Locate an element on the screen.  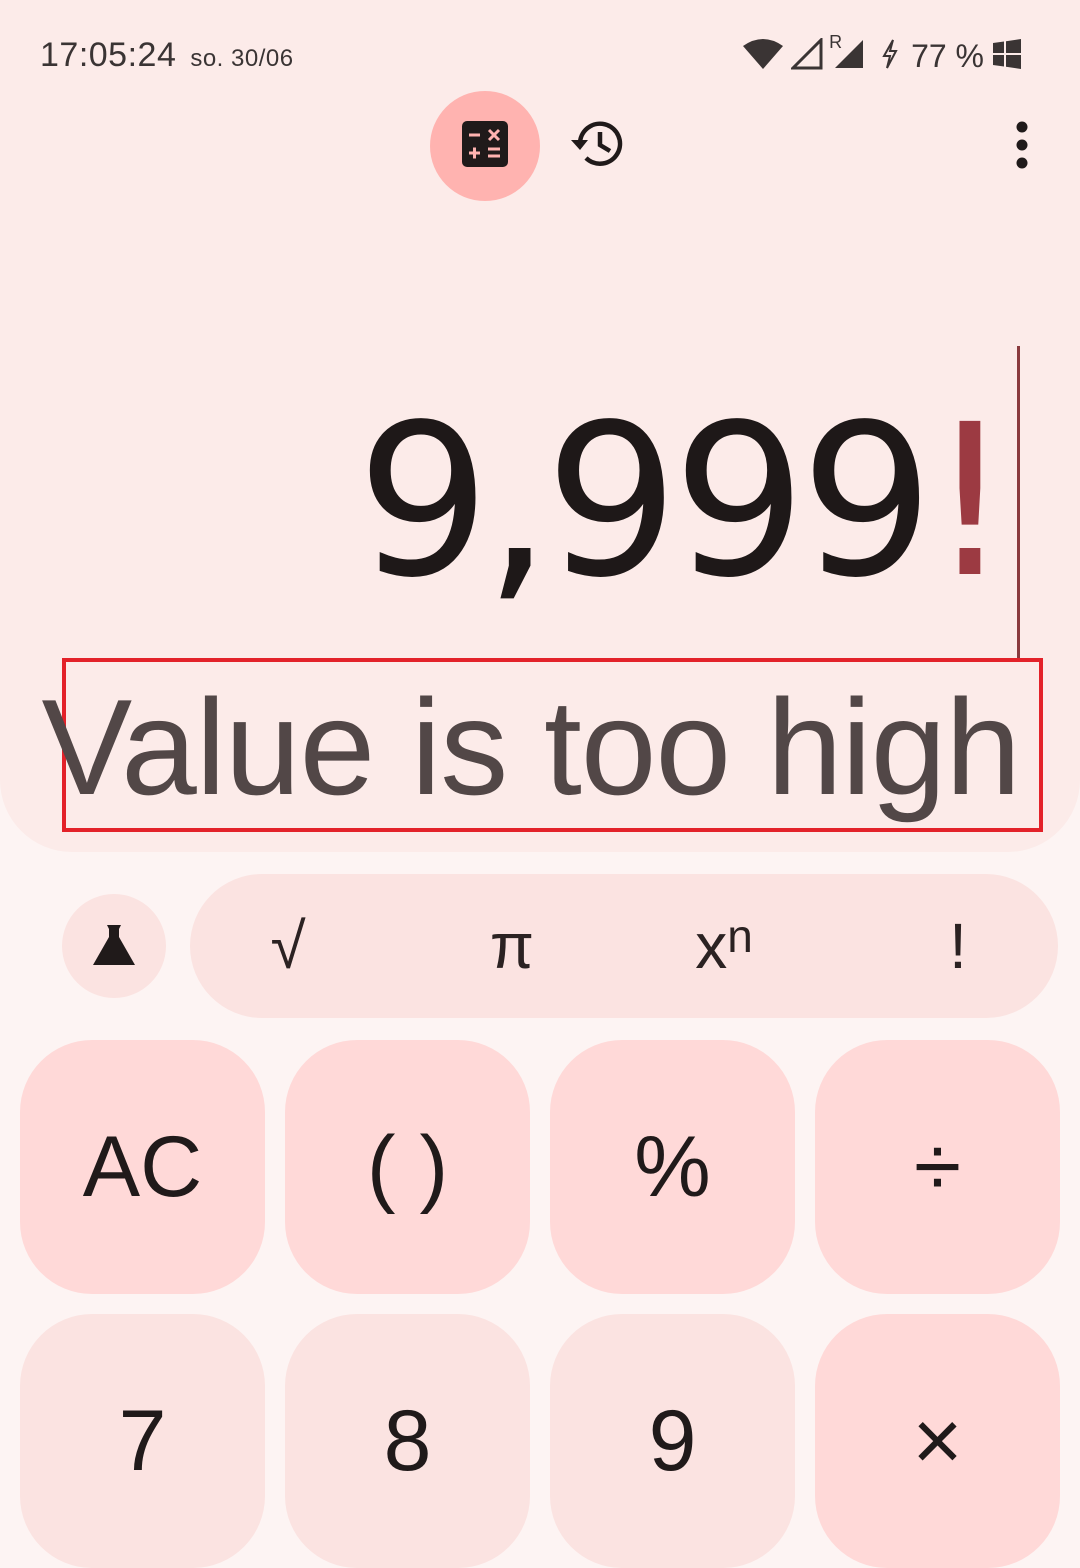
percent-button: % is located at coordinates (672, 1167).